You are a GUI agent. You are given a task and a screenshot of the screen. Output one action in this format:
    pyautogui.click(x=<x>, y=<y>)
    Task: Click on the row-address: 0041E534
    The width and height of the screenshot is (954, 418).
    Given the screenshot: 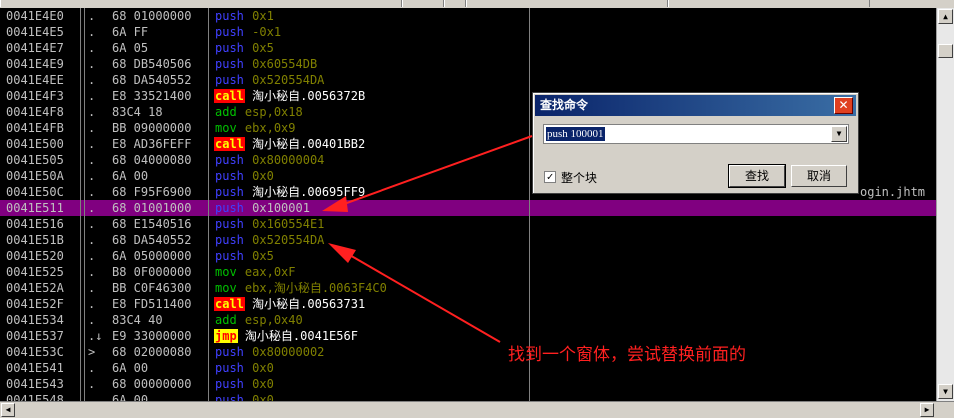 What is the action you would take?
    pyautogui.click(x=35, y=320)
    